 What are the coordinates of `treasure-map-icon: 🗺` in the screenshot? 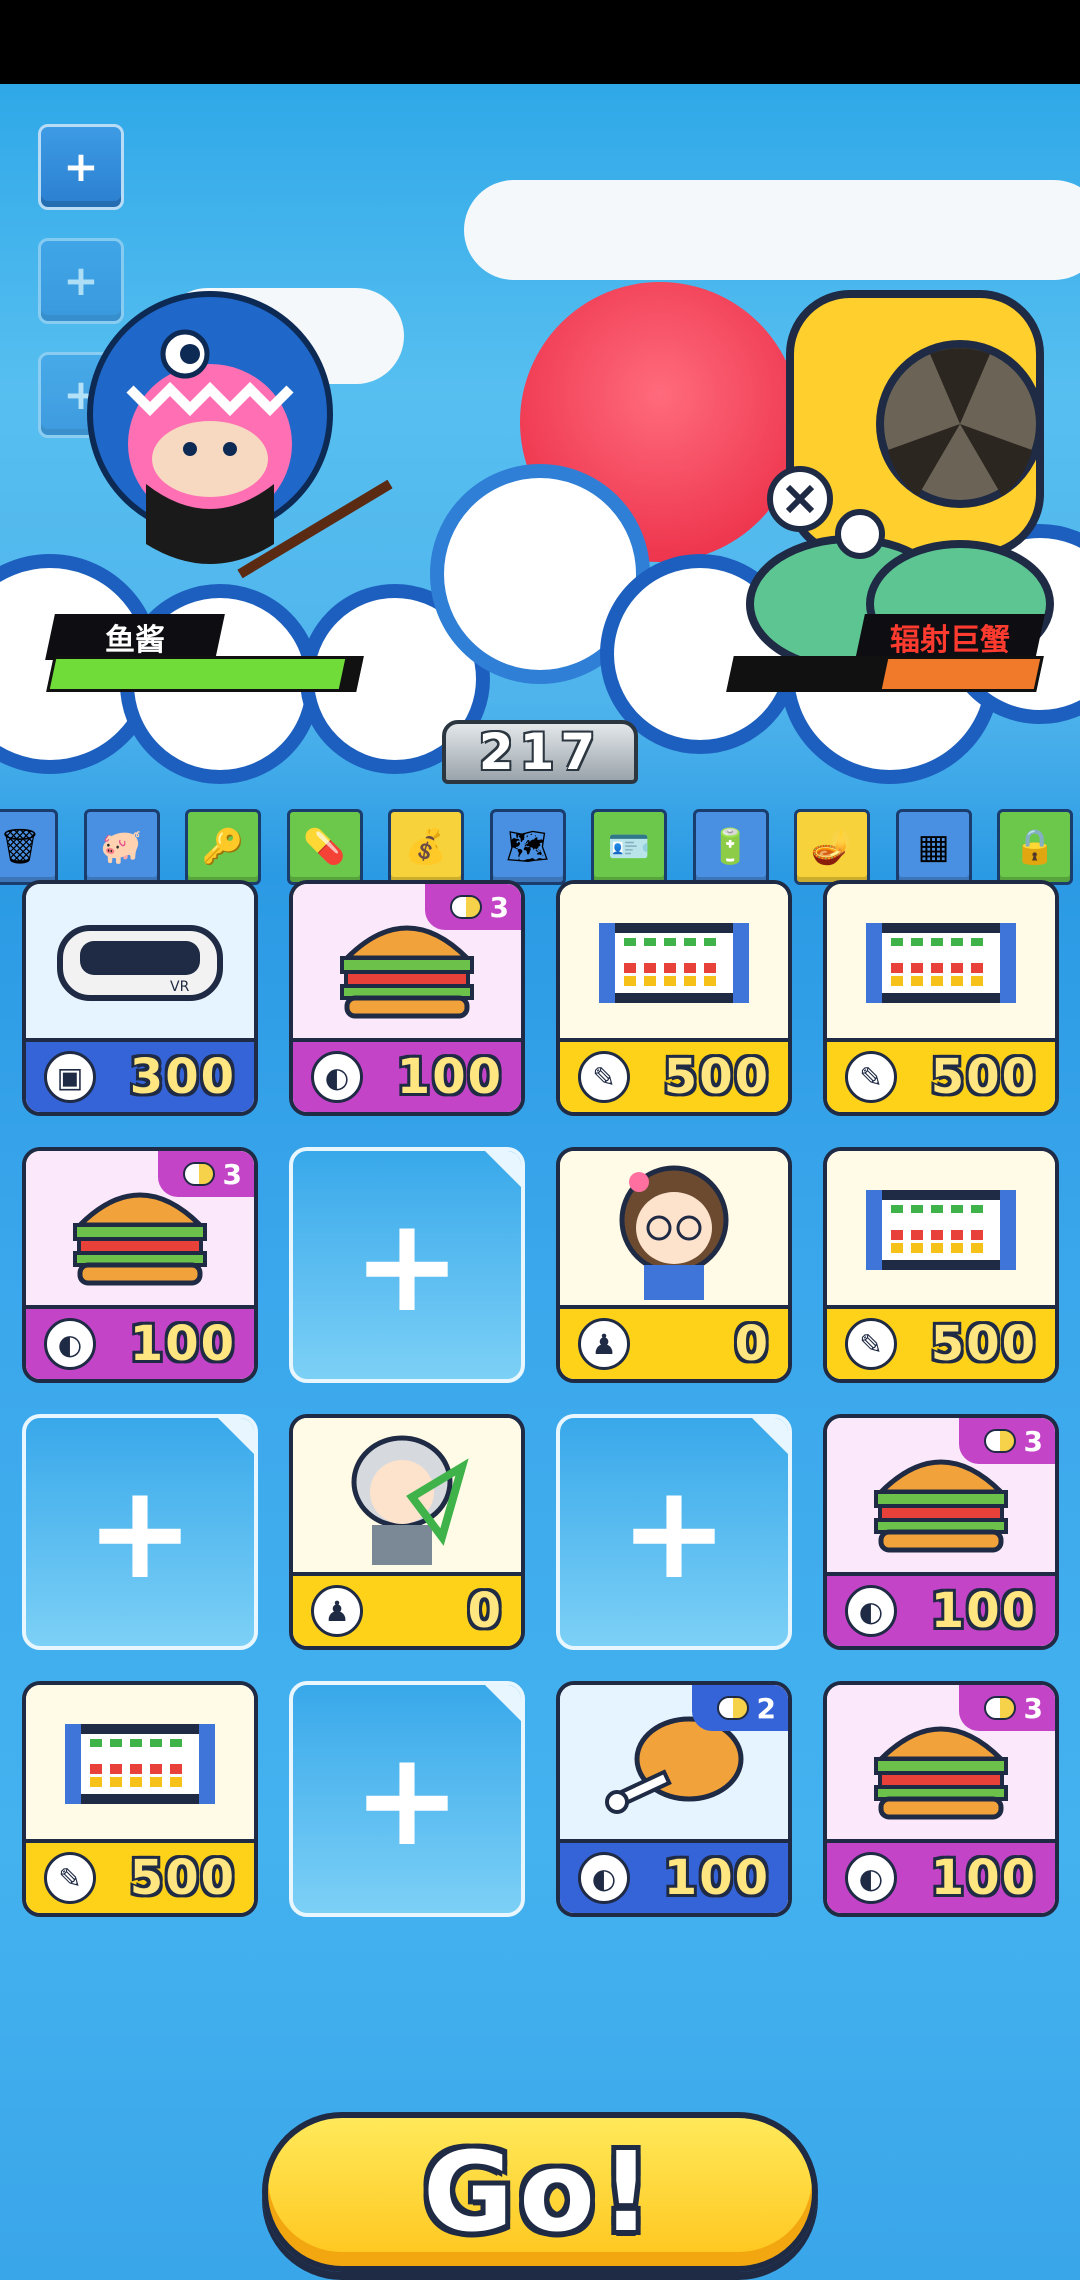 It's located at (527, 847).